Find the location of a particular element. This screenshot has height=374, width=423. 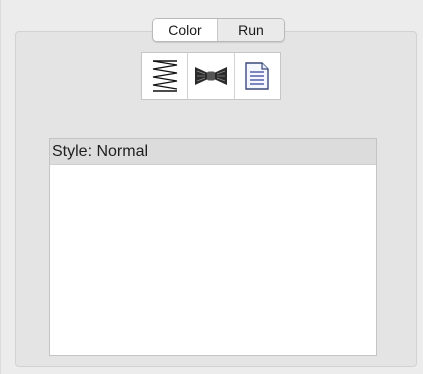

color-run-segmented-control: Color Run is located at coordinates (218, 30).